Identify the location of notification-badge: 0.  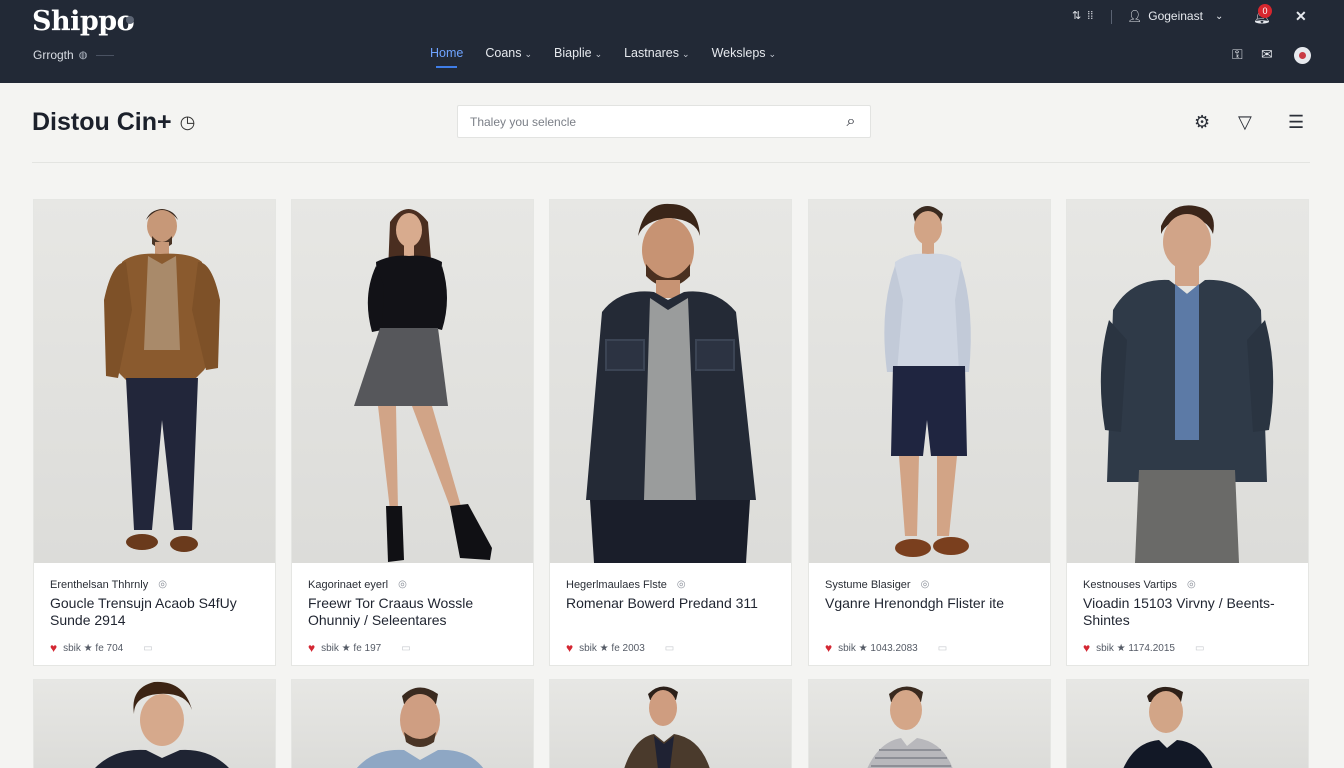
(1265, 11).